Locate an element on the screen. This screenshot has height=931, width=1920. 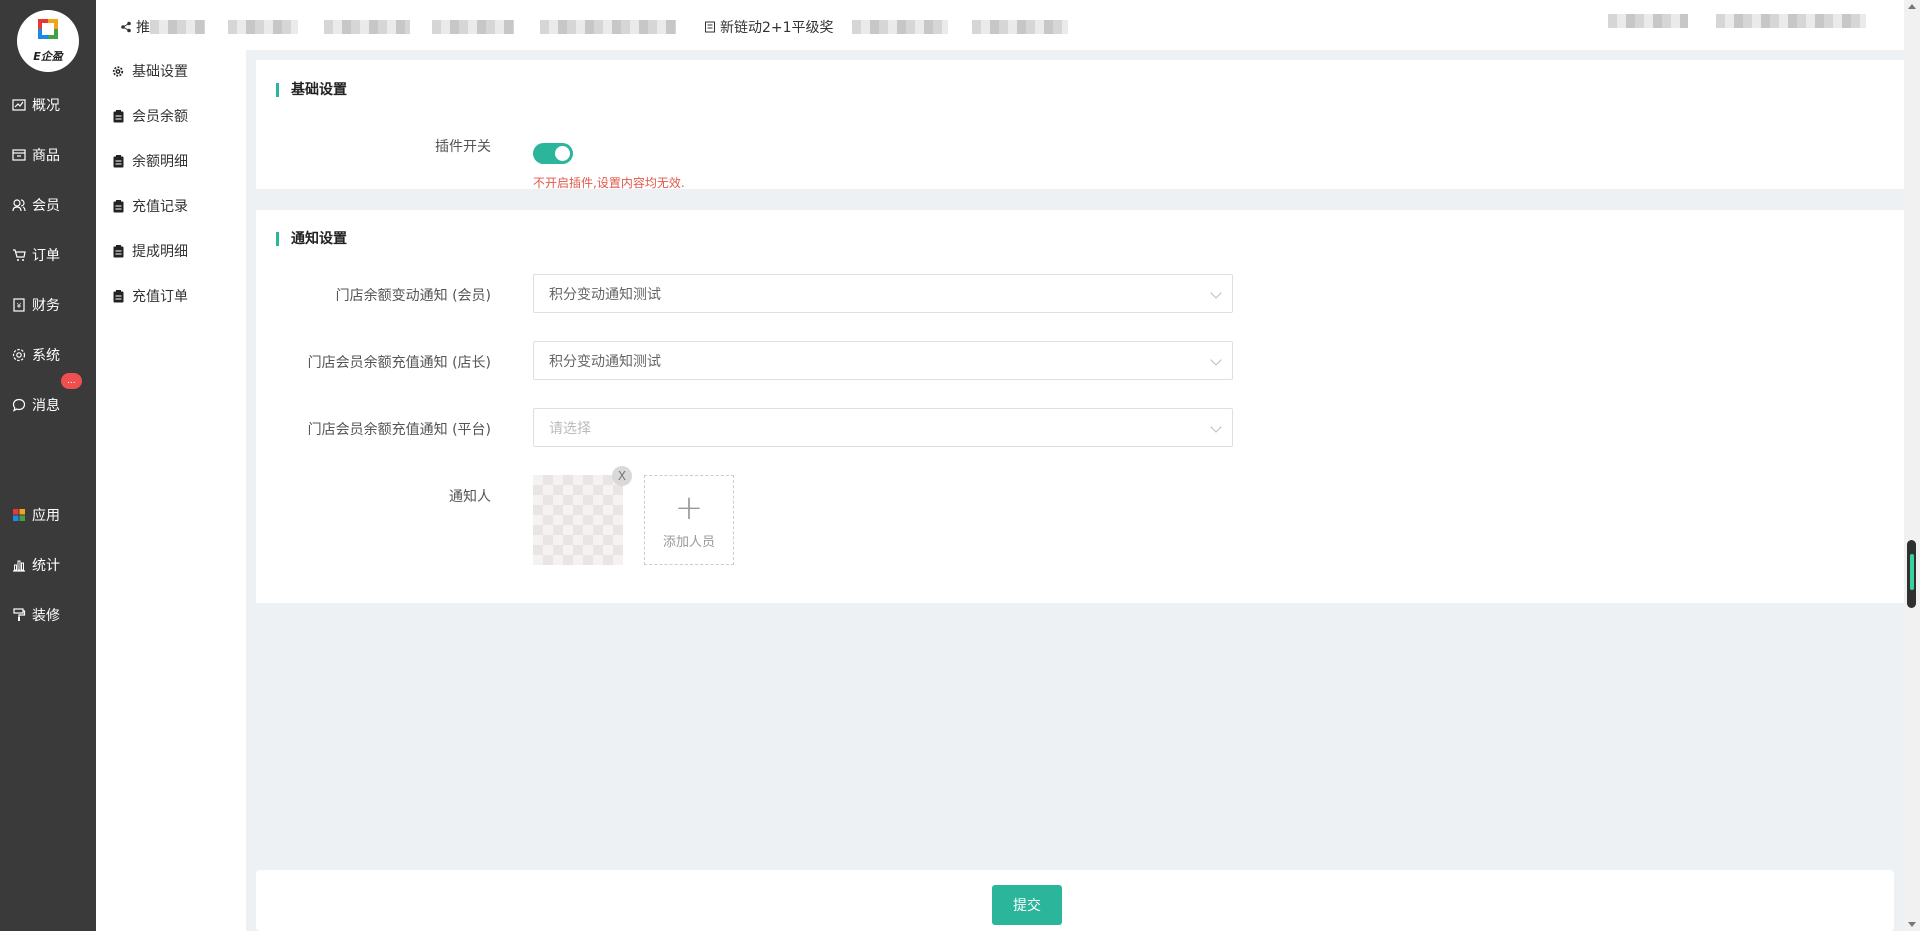
nav-item-overview: 概况 is located at coordinates (48, 105).